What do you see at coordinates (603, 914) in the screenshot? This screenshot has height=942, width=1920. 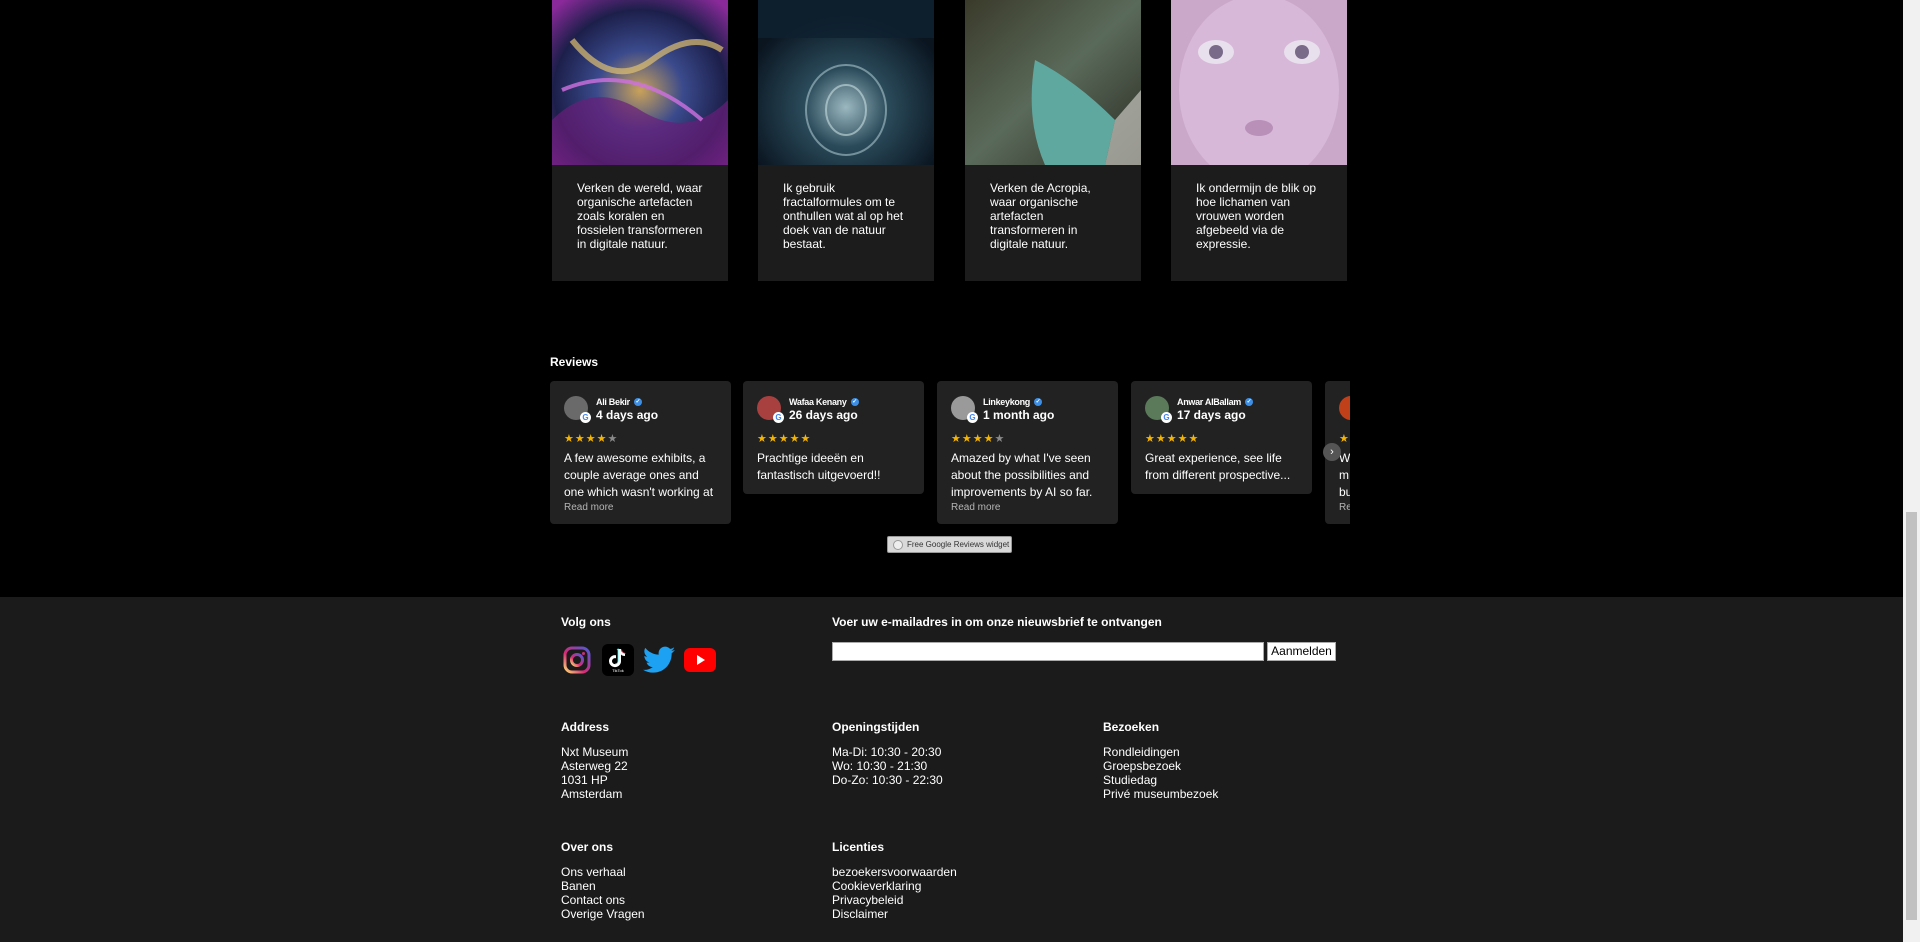 I see `footer-link-overige-vragen: Overige Vragen` at bounding box center [603, 914].